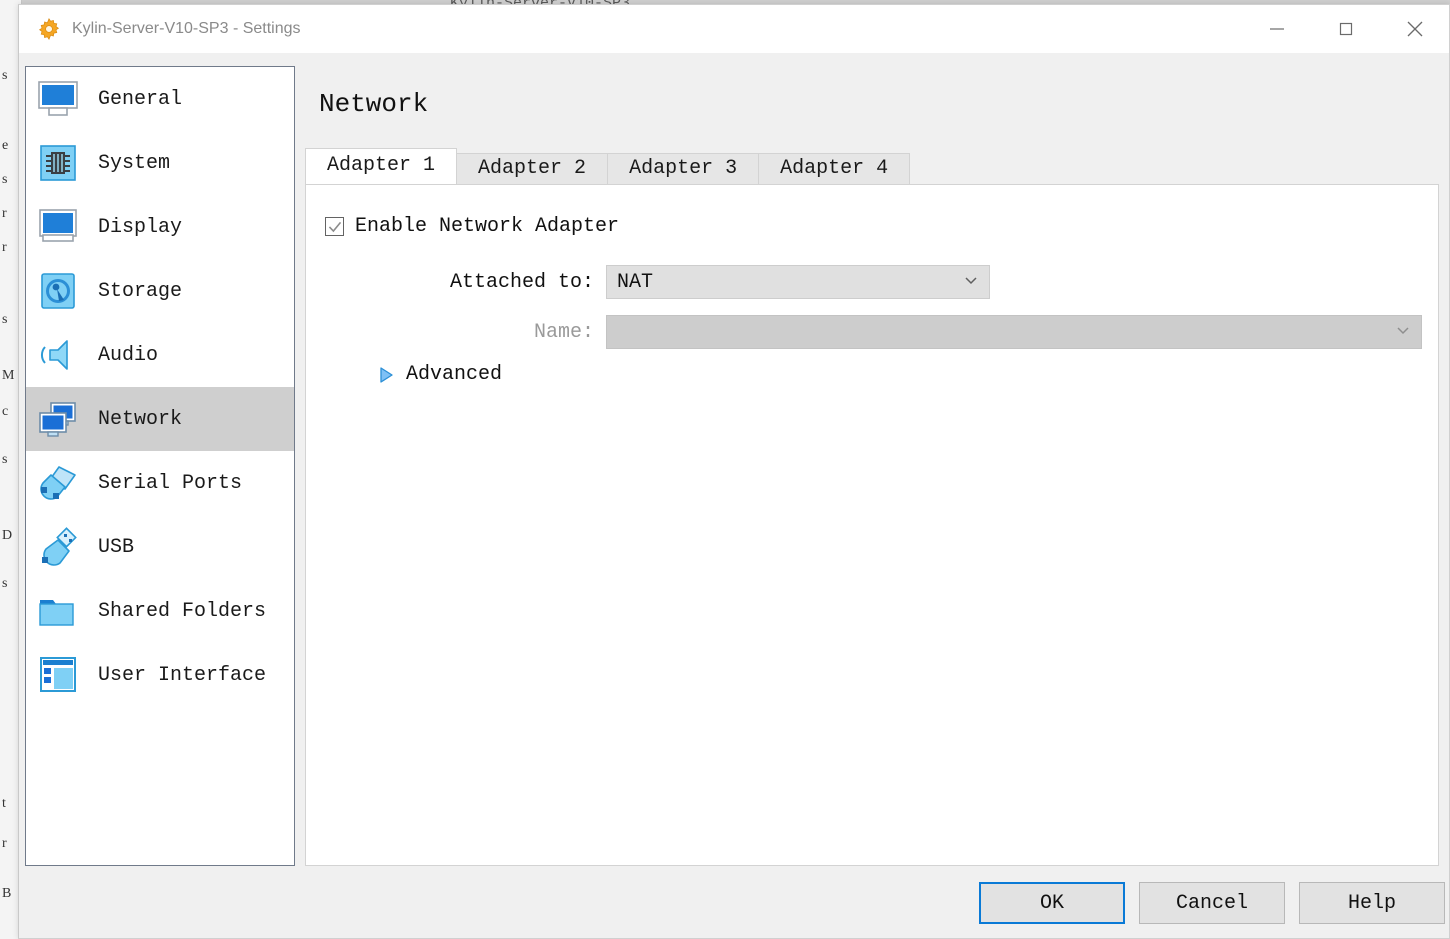  I want to click on maximize-button, so click(1345, 29).